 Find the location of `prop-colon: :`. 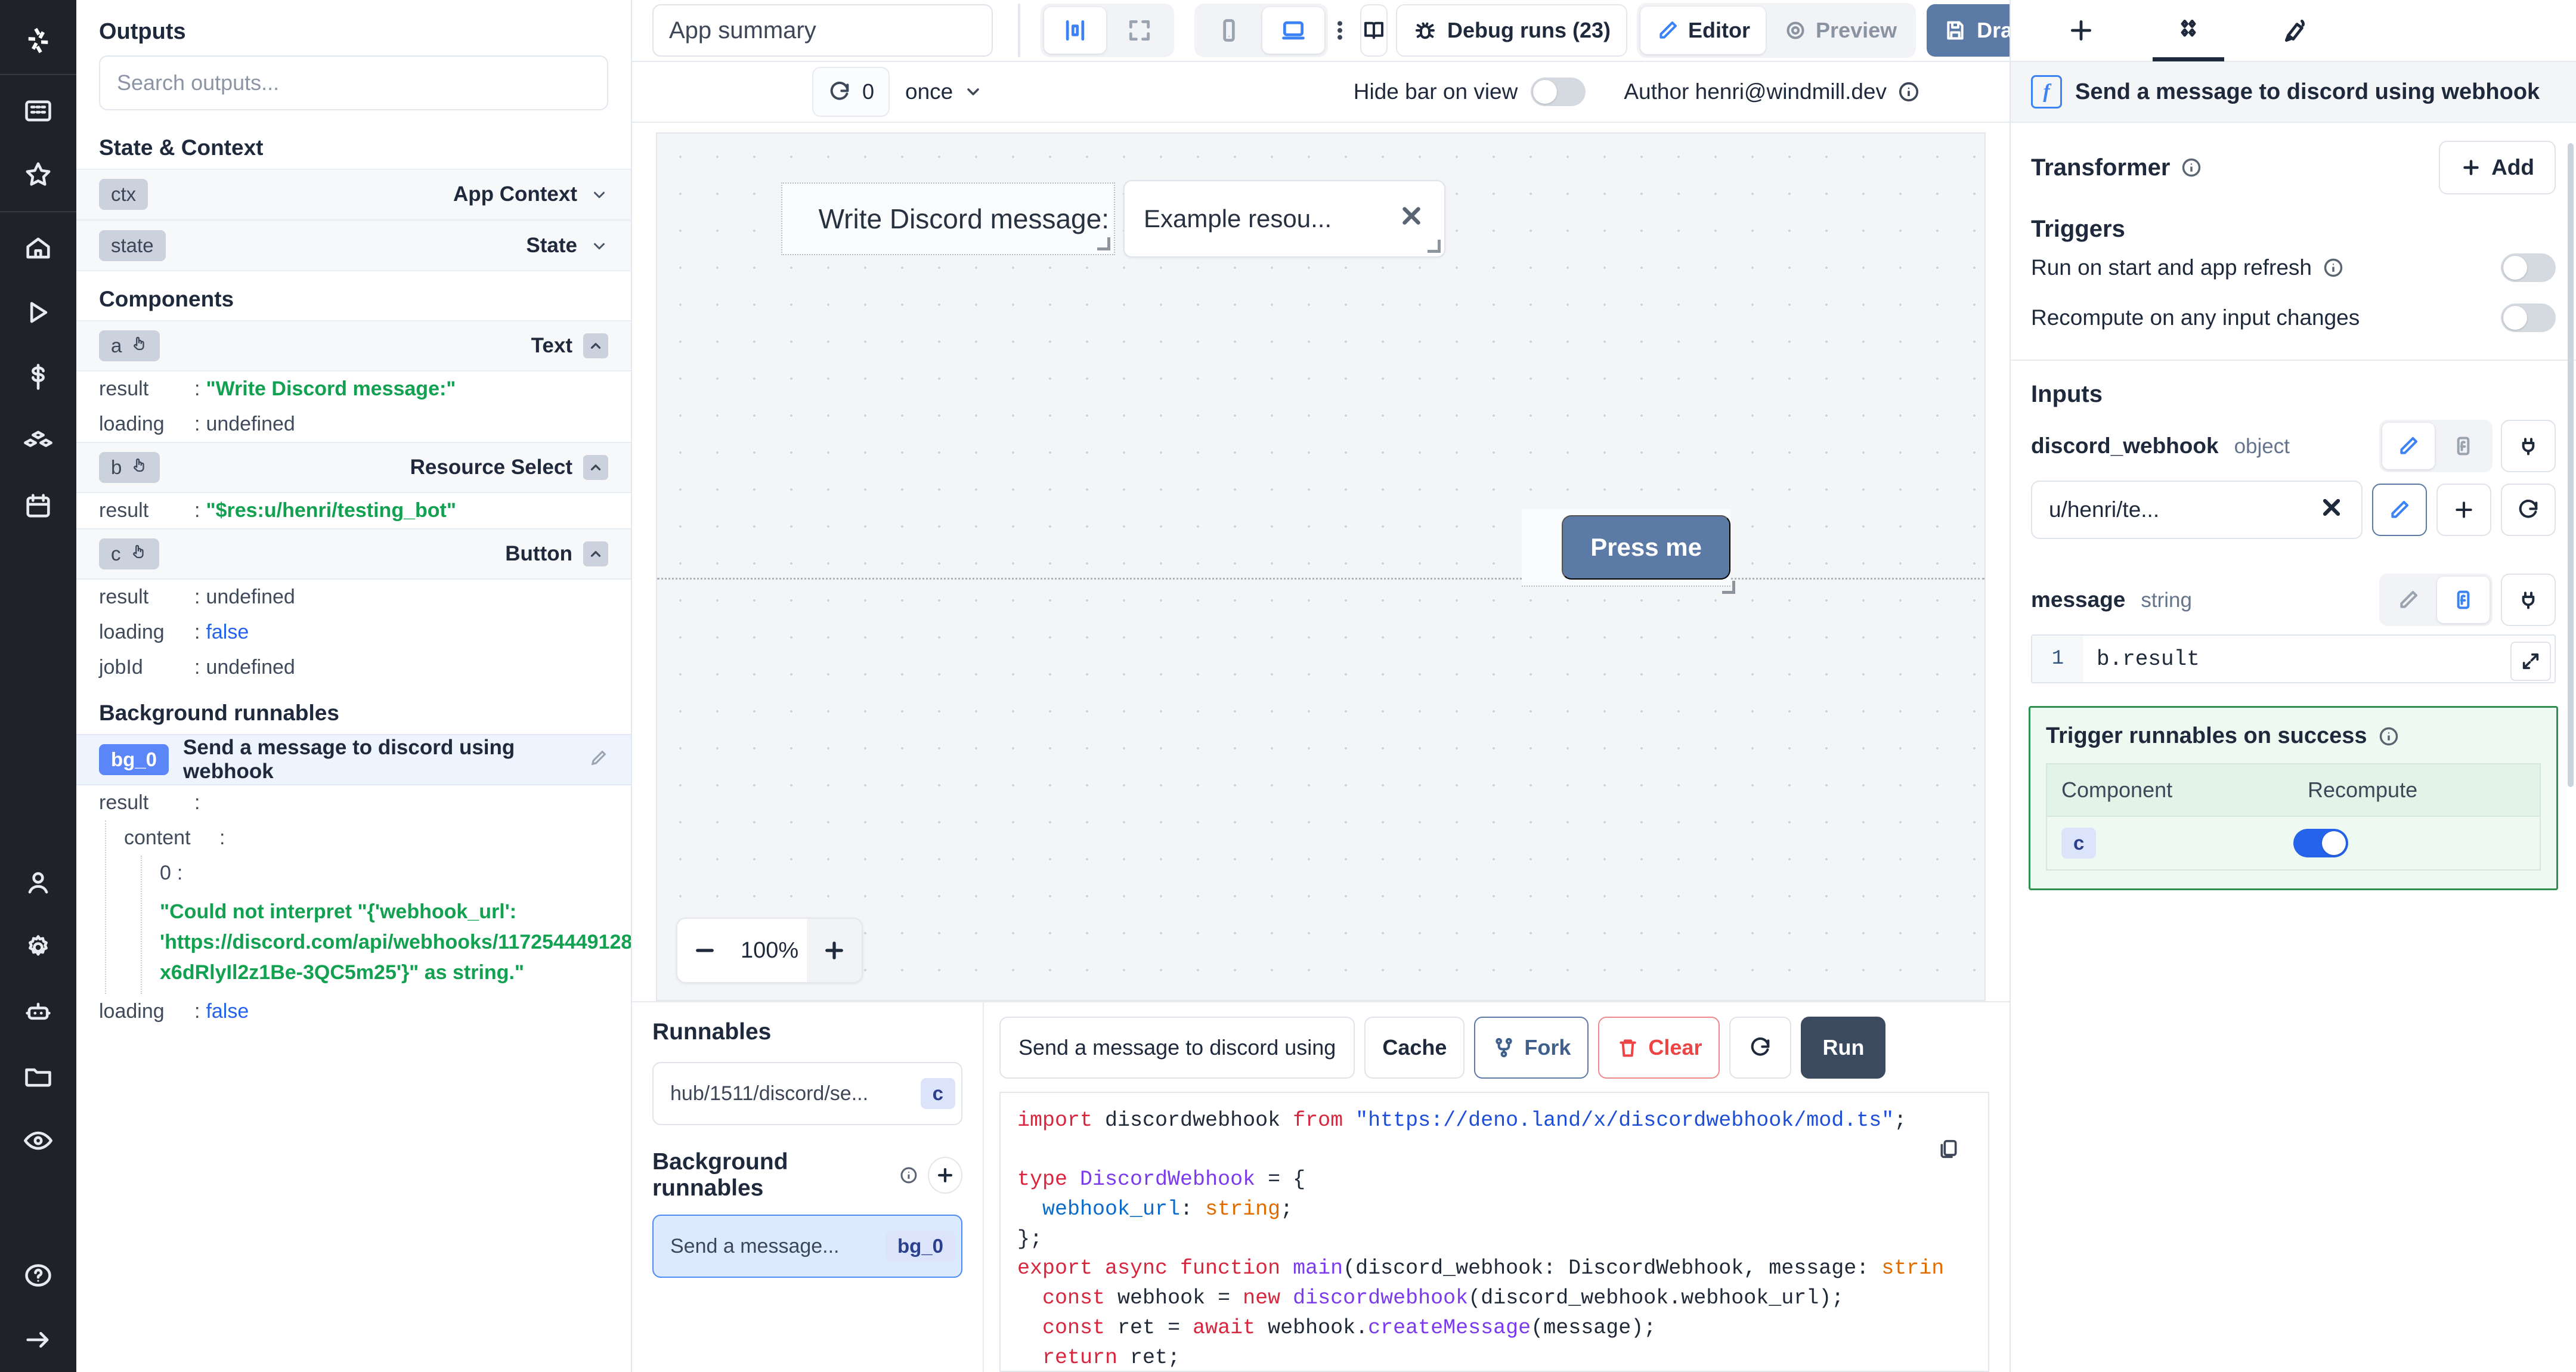

prop-colon: : is located at coordinates (222, 837).